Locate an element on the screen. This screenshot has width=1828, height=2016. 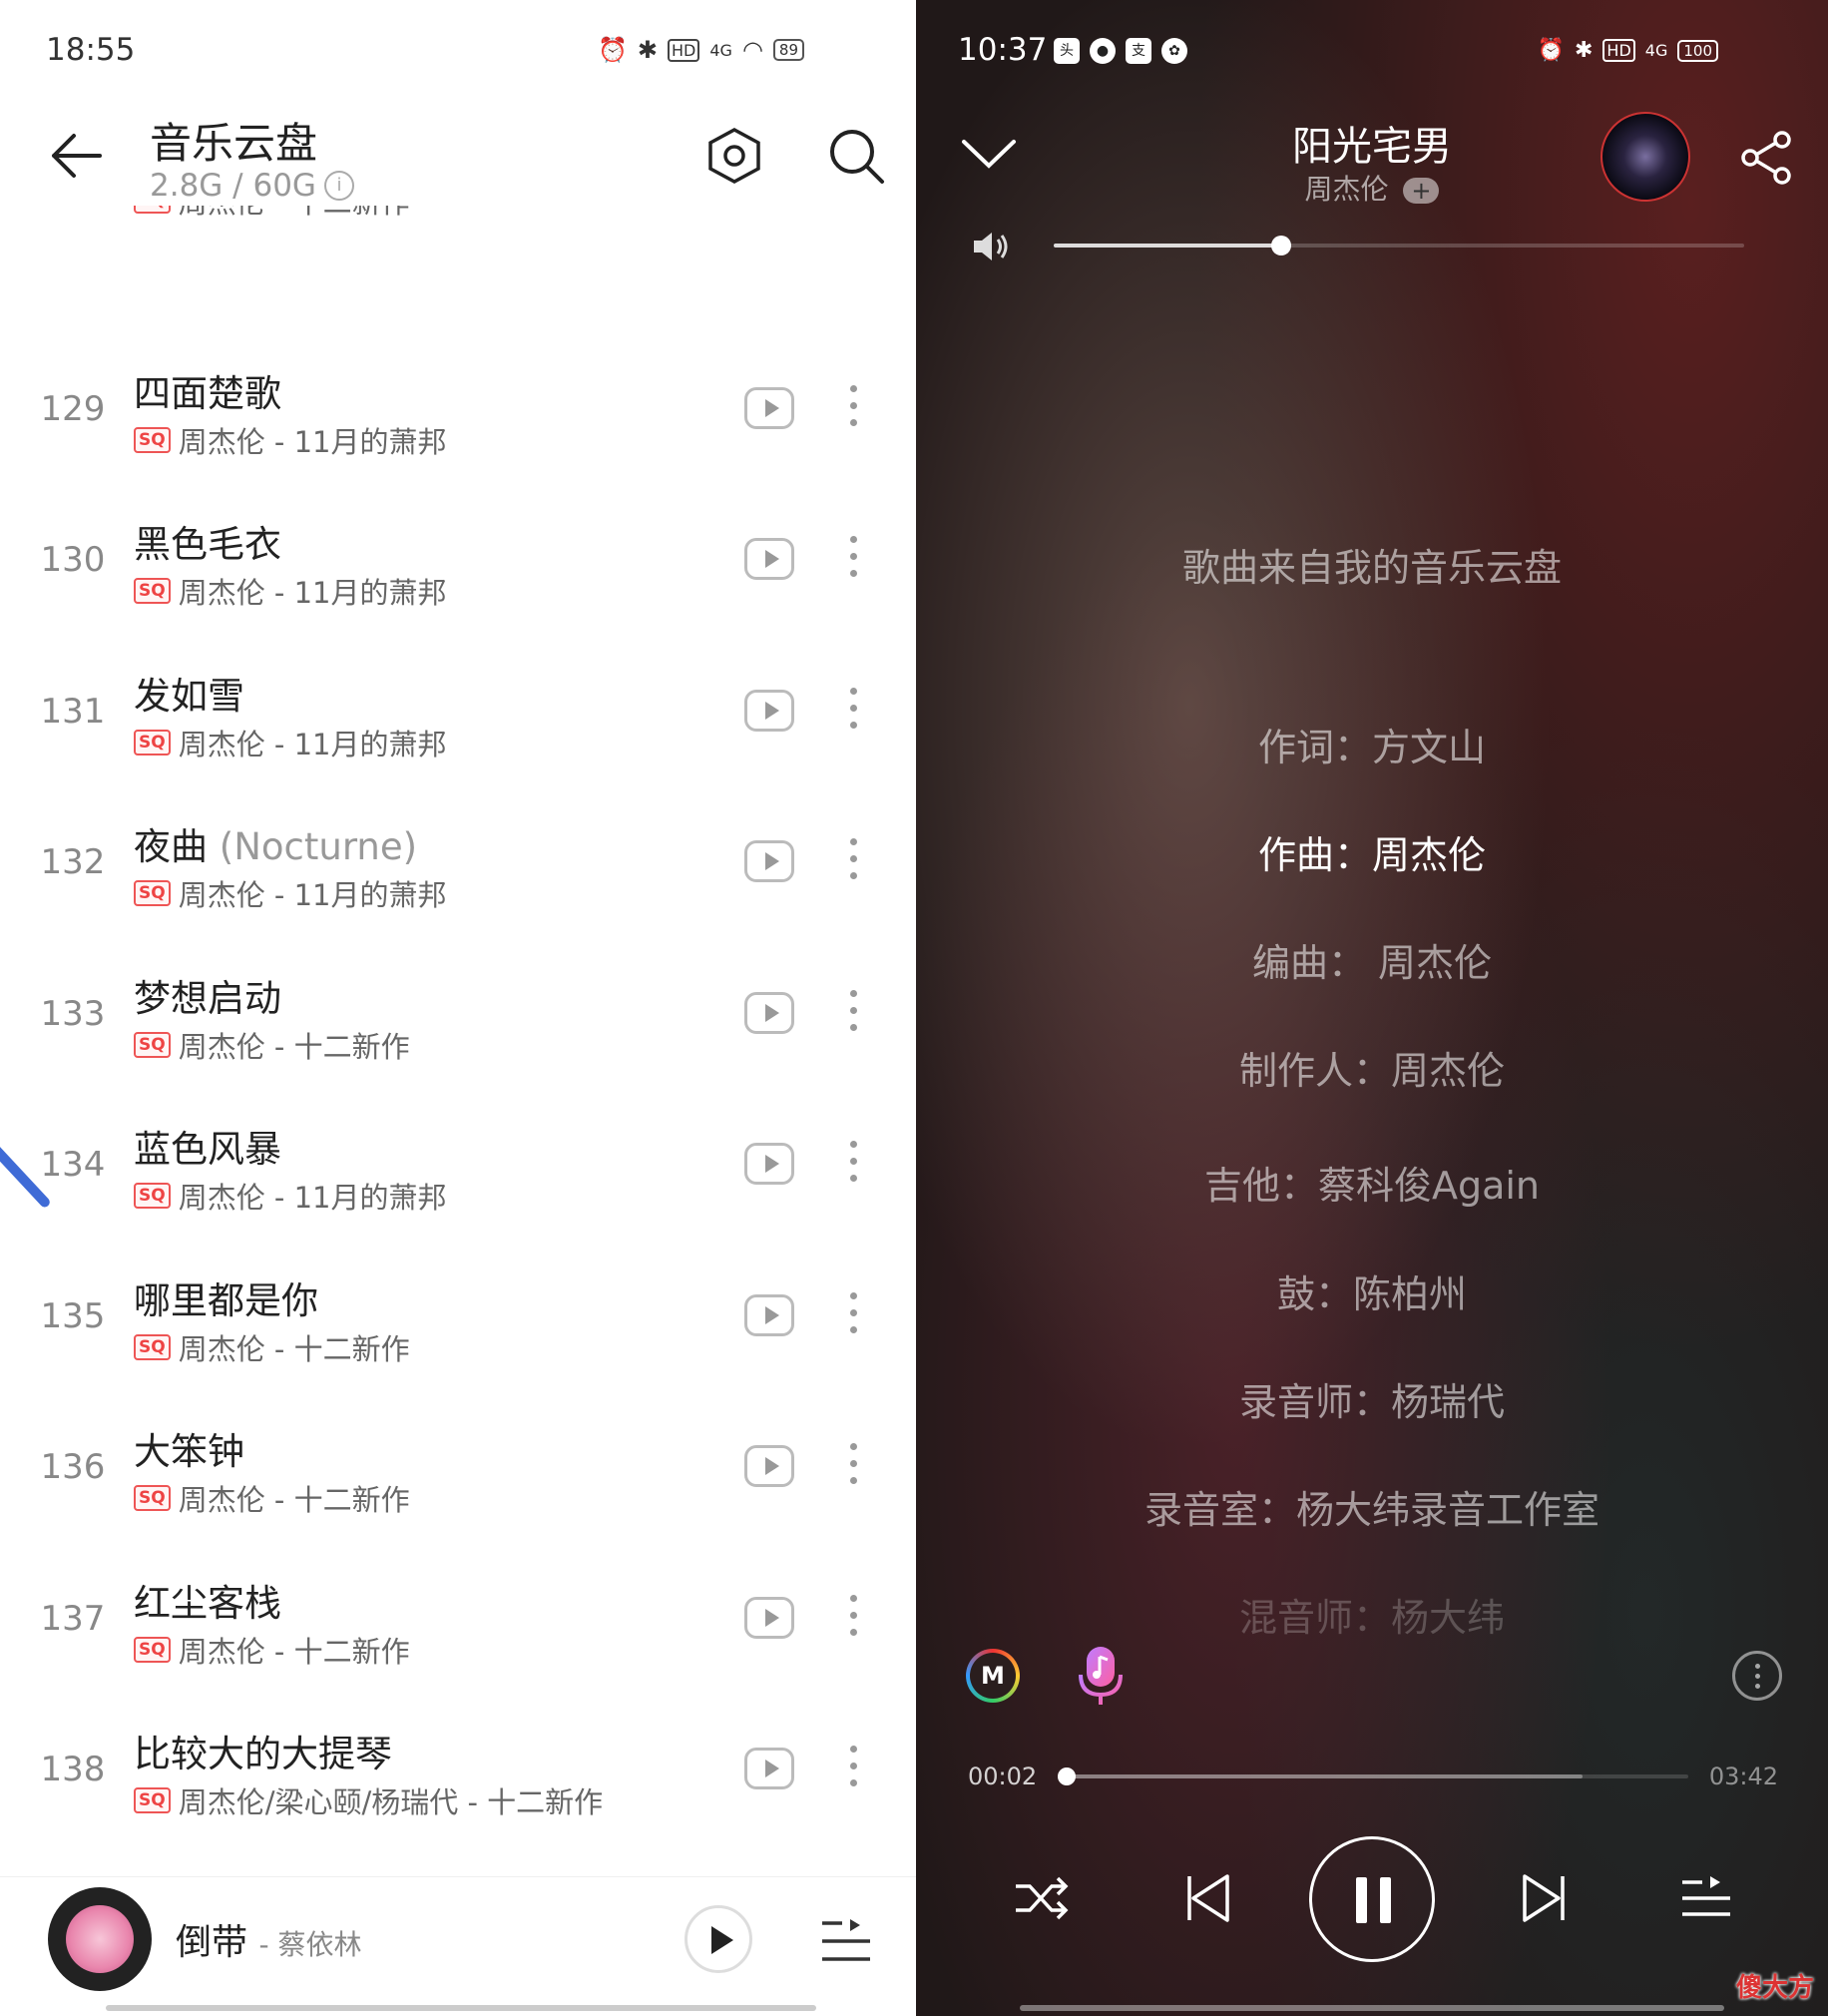
song-artist-album: 周杰伦 - 11月的萧邦 is located at coordinates (312, 1198).